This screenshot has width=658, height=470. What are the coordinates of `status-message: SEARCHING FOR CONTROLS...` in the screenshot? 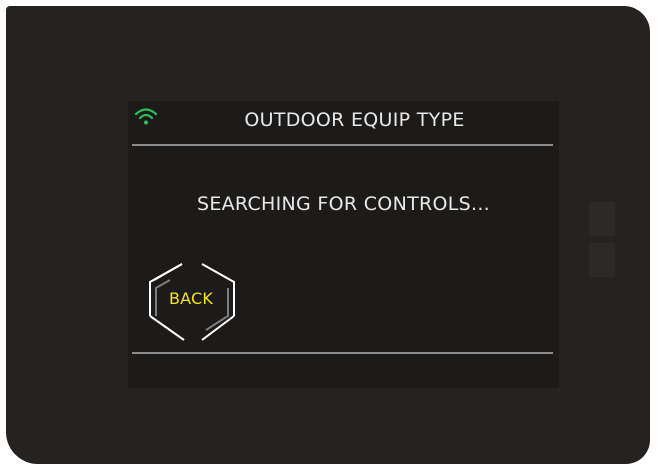 It's located at (343, 204).